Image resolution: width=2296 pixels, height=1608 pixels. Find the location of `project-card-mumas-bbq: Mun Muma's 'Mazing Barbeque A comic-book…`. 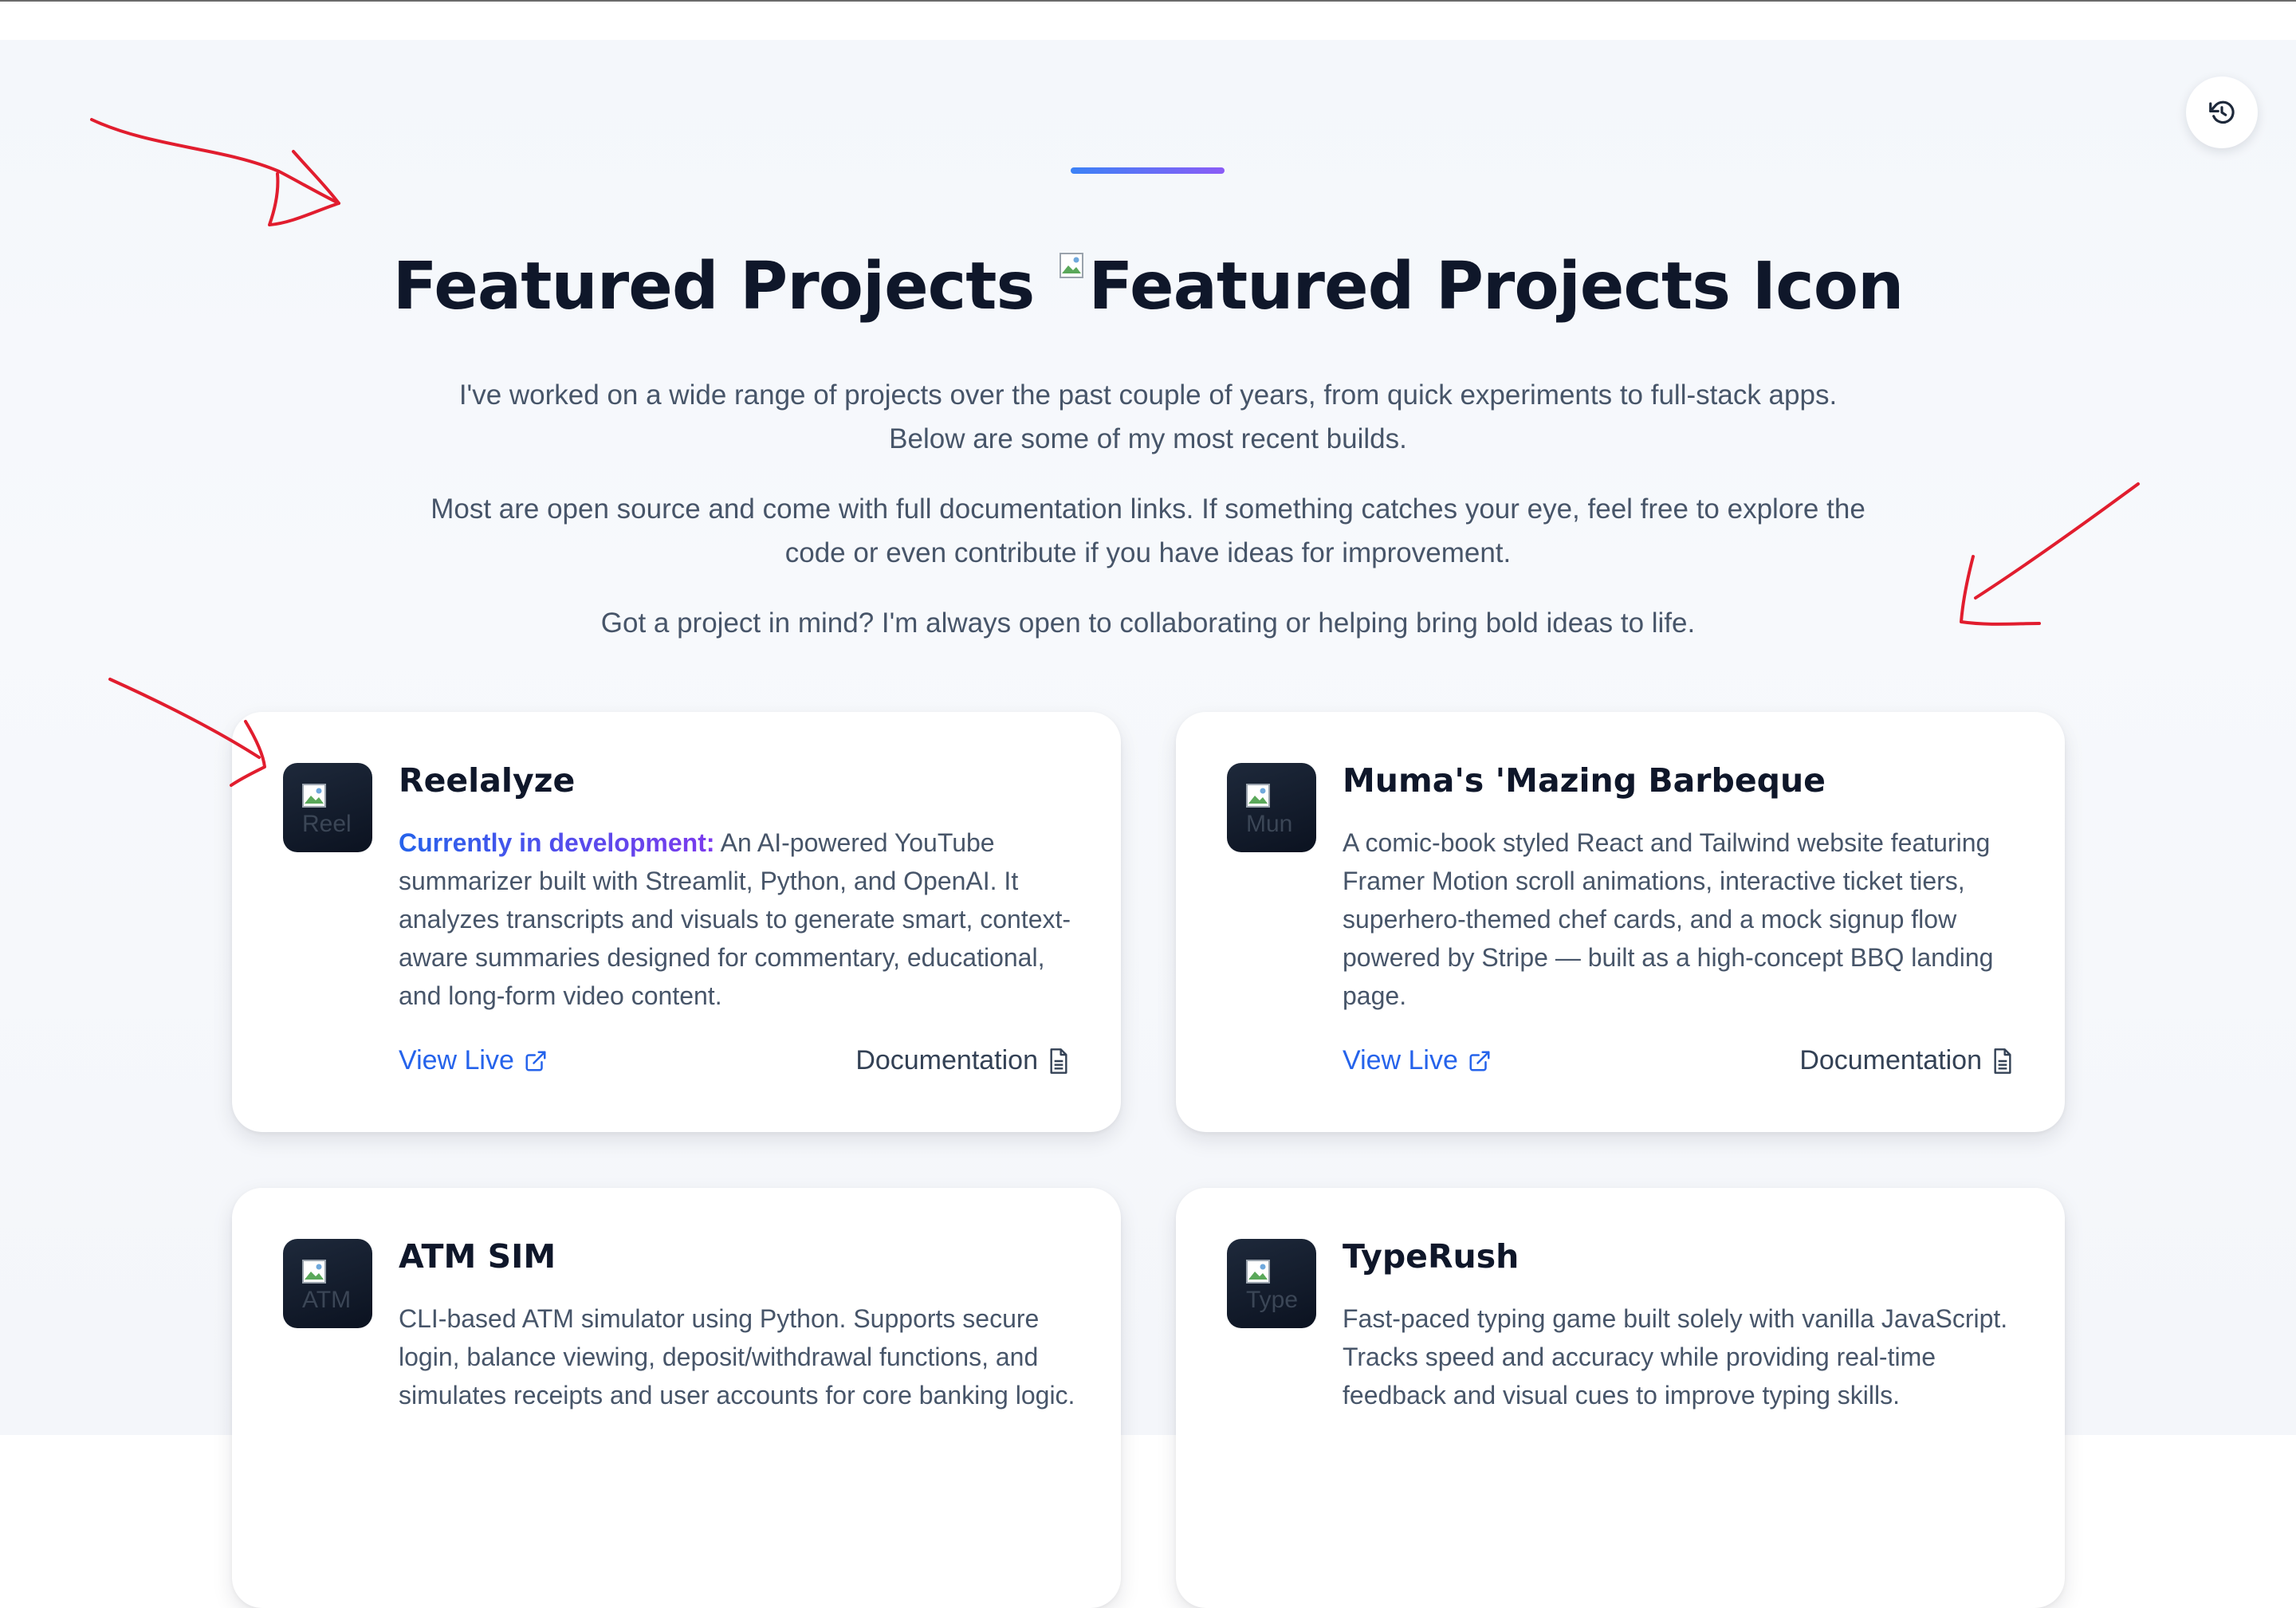

project-card-mumas-bbq: Mun Muma's 'Mazing Barbeque A comic-book… is located at coordinates (1620, 922).